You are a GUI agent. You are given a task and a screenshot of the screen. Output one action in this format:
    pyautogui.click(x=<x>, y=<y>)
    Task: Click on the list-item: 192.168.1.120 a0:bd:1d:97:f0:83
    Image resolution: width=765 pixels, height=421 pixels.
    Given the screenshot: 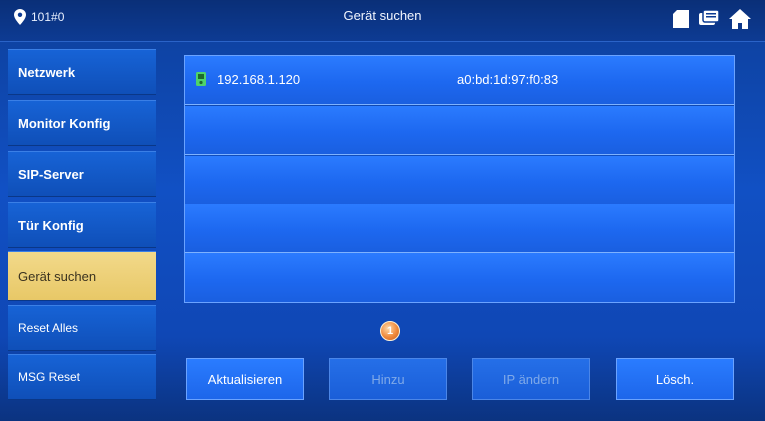 What is the action you would take?
    pyautogui.click(x=459, y=80)
    